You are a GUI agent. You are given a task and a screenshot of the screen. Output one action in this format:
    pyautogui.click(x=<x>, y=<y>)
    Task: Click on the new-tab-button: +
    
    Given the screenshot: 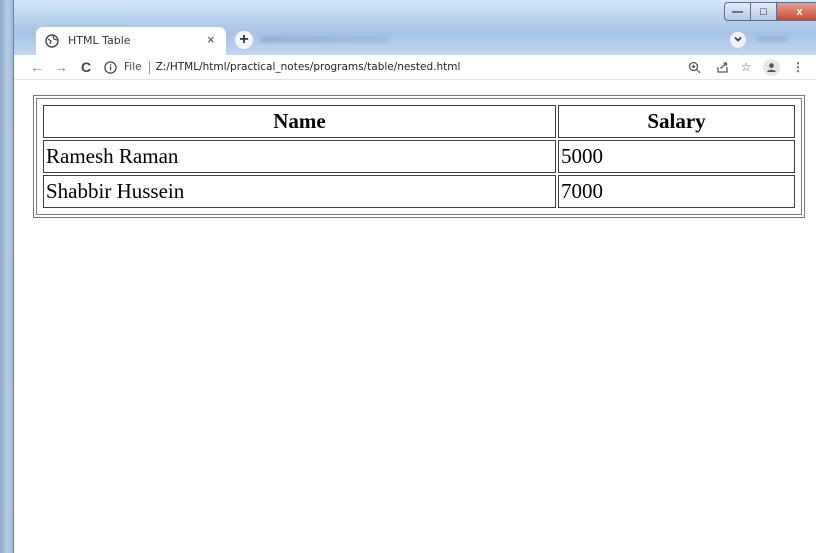 What is the action you would take?
    pyautogui.click(x=244, y=40)
    